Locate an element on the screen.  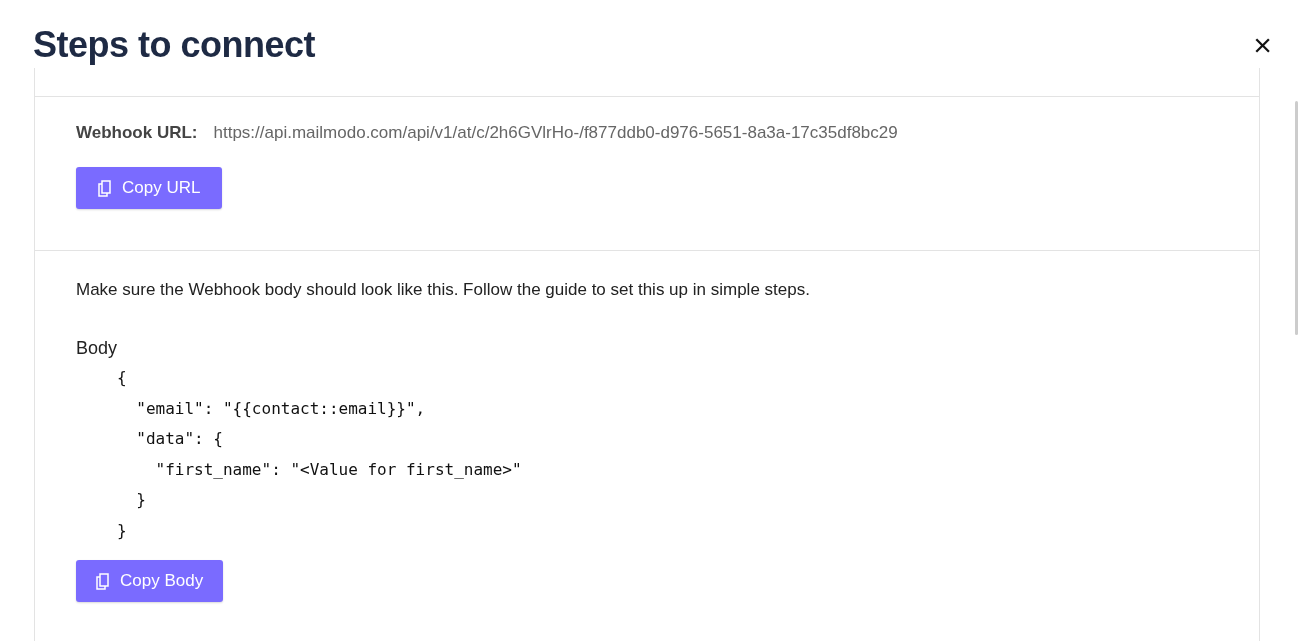
instruction-text: Make sure the Webhook body should look like this. Follow the guide to set this up in simple steps. is located at coordinates (443, 290).